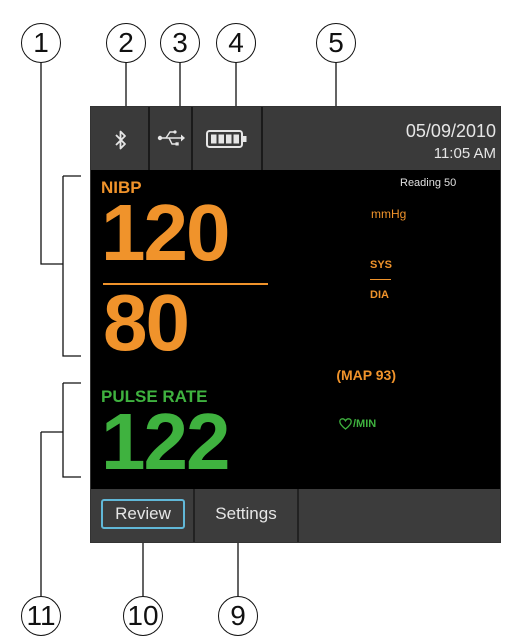 Image resolution: width=508 pixels, height=639 pixels. I want to click on callout-2: 2, so click(126, 43).